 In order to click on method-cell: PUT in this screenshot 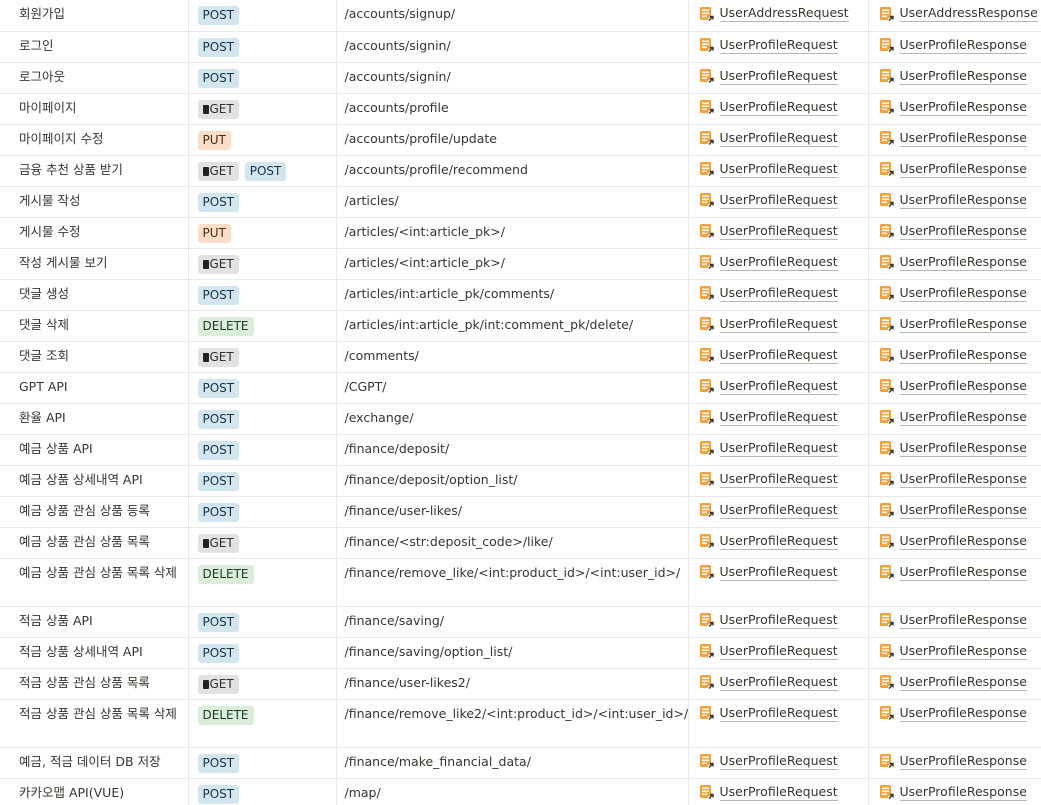, I will do `click(262, 233)`.